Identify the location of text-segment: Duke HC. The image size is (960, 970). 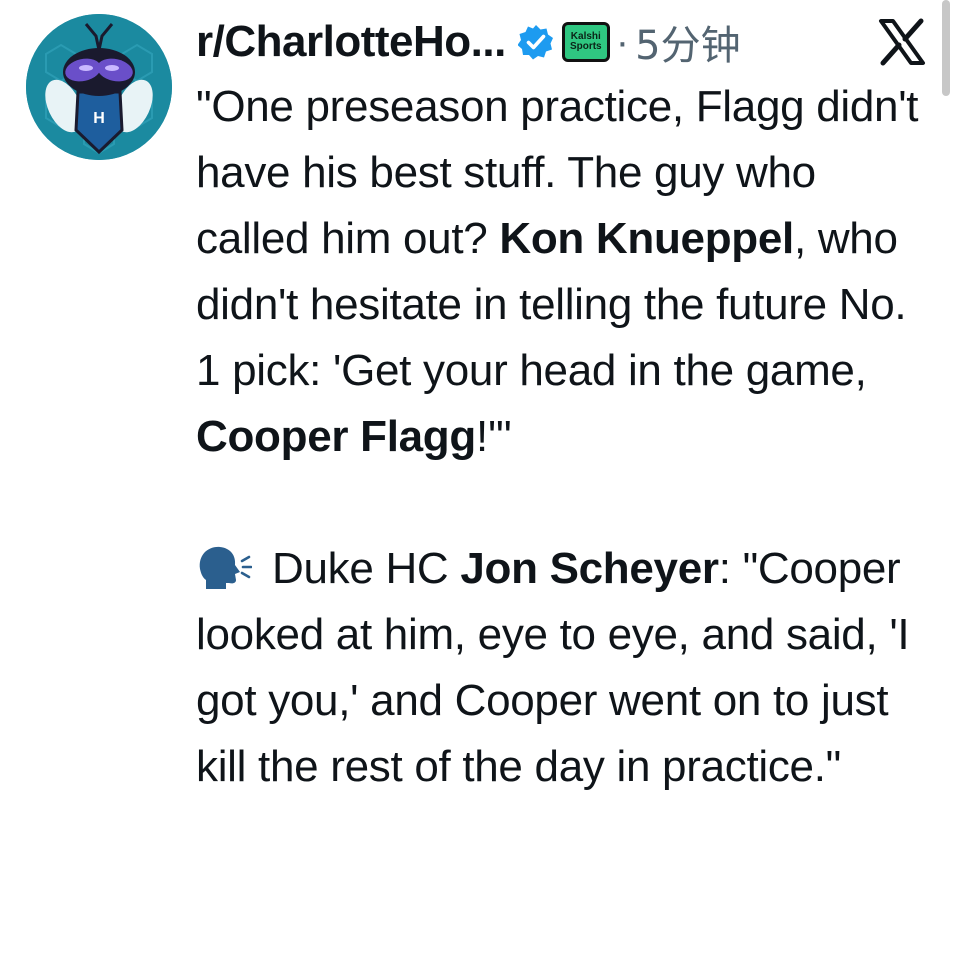
(366, 568).